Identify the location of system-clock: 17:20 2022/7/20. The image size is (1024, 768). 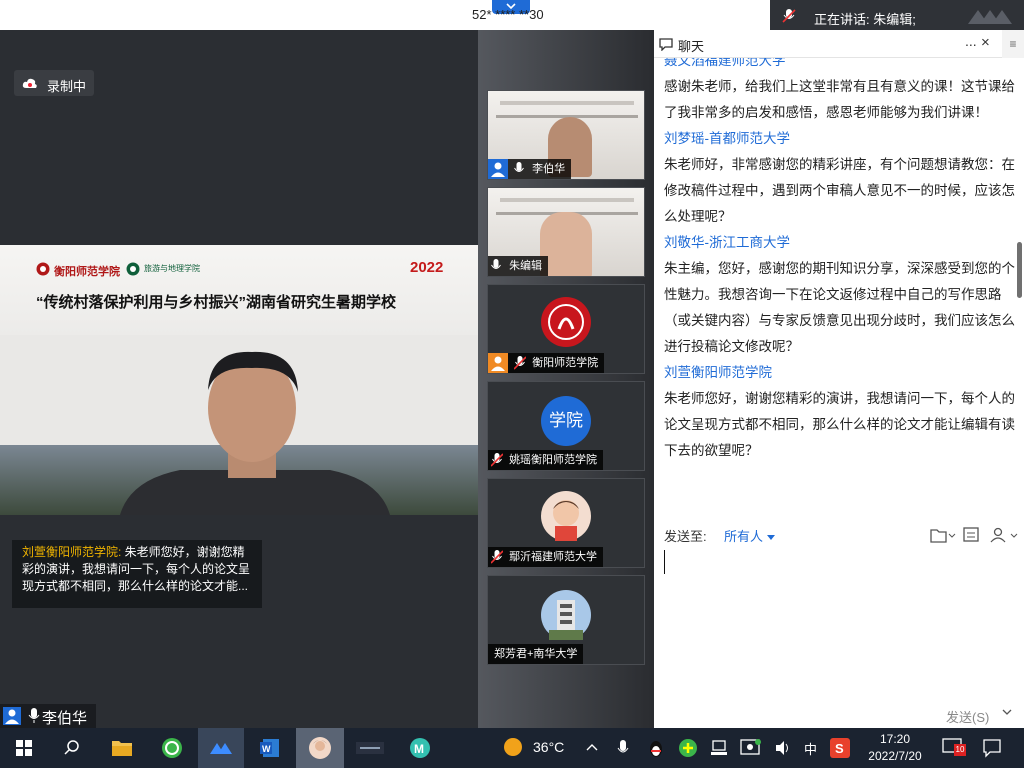
(895, 748).